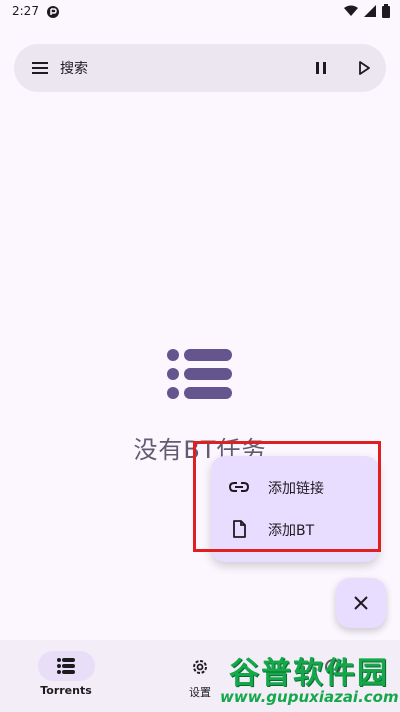  I want to click on status-bar: 2:27, so click(200, 12).